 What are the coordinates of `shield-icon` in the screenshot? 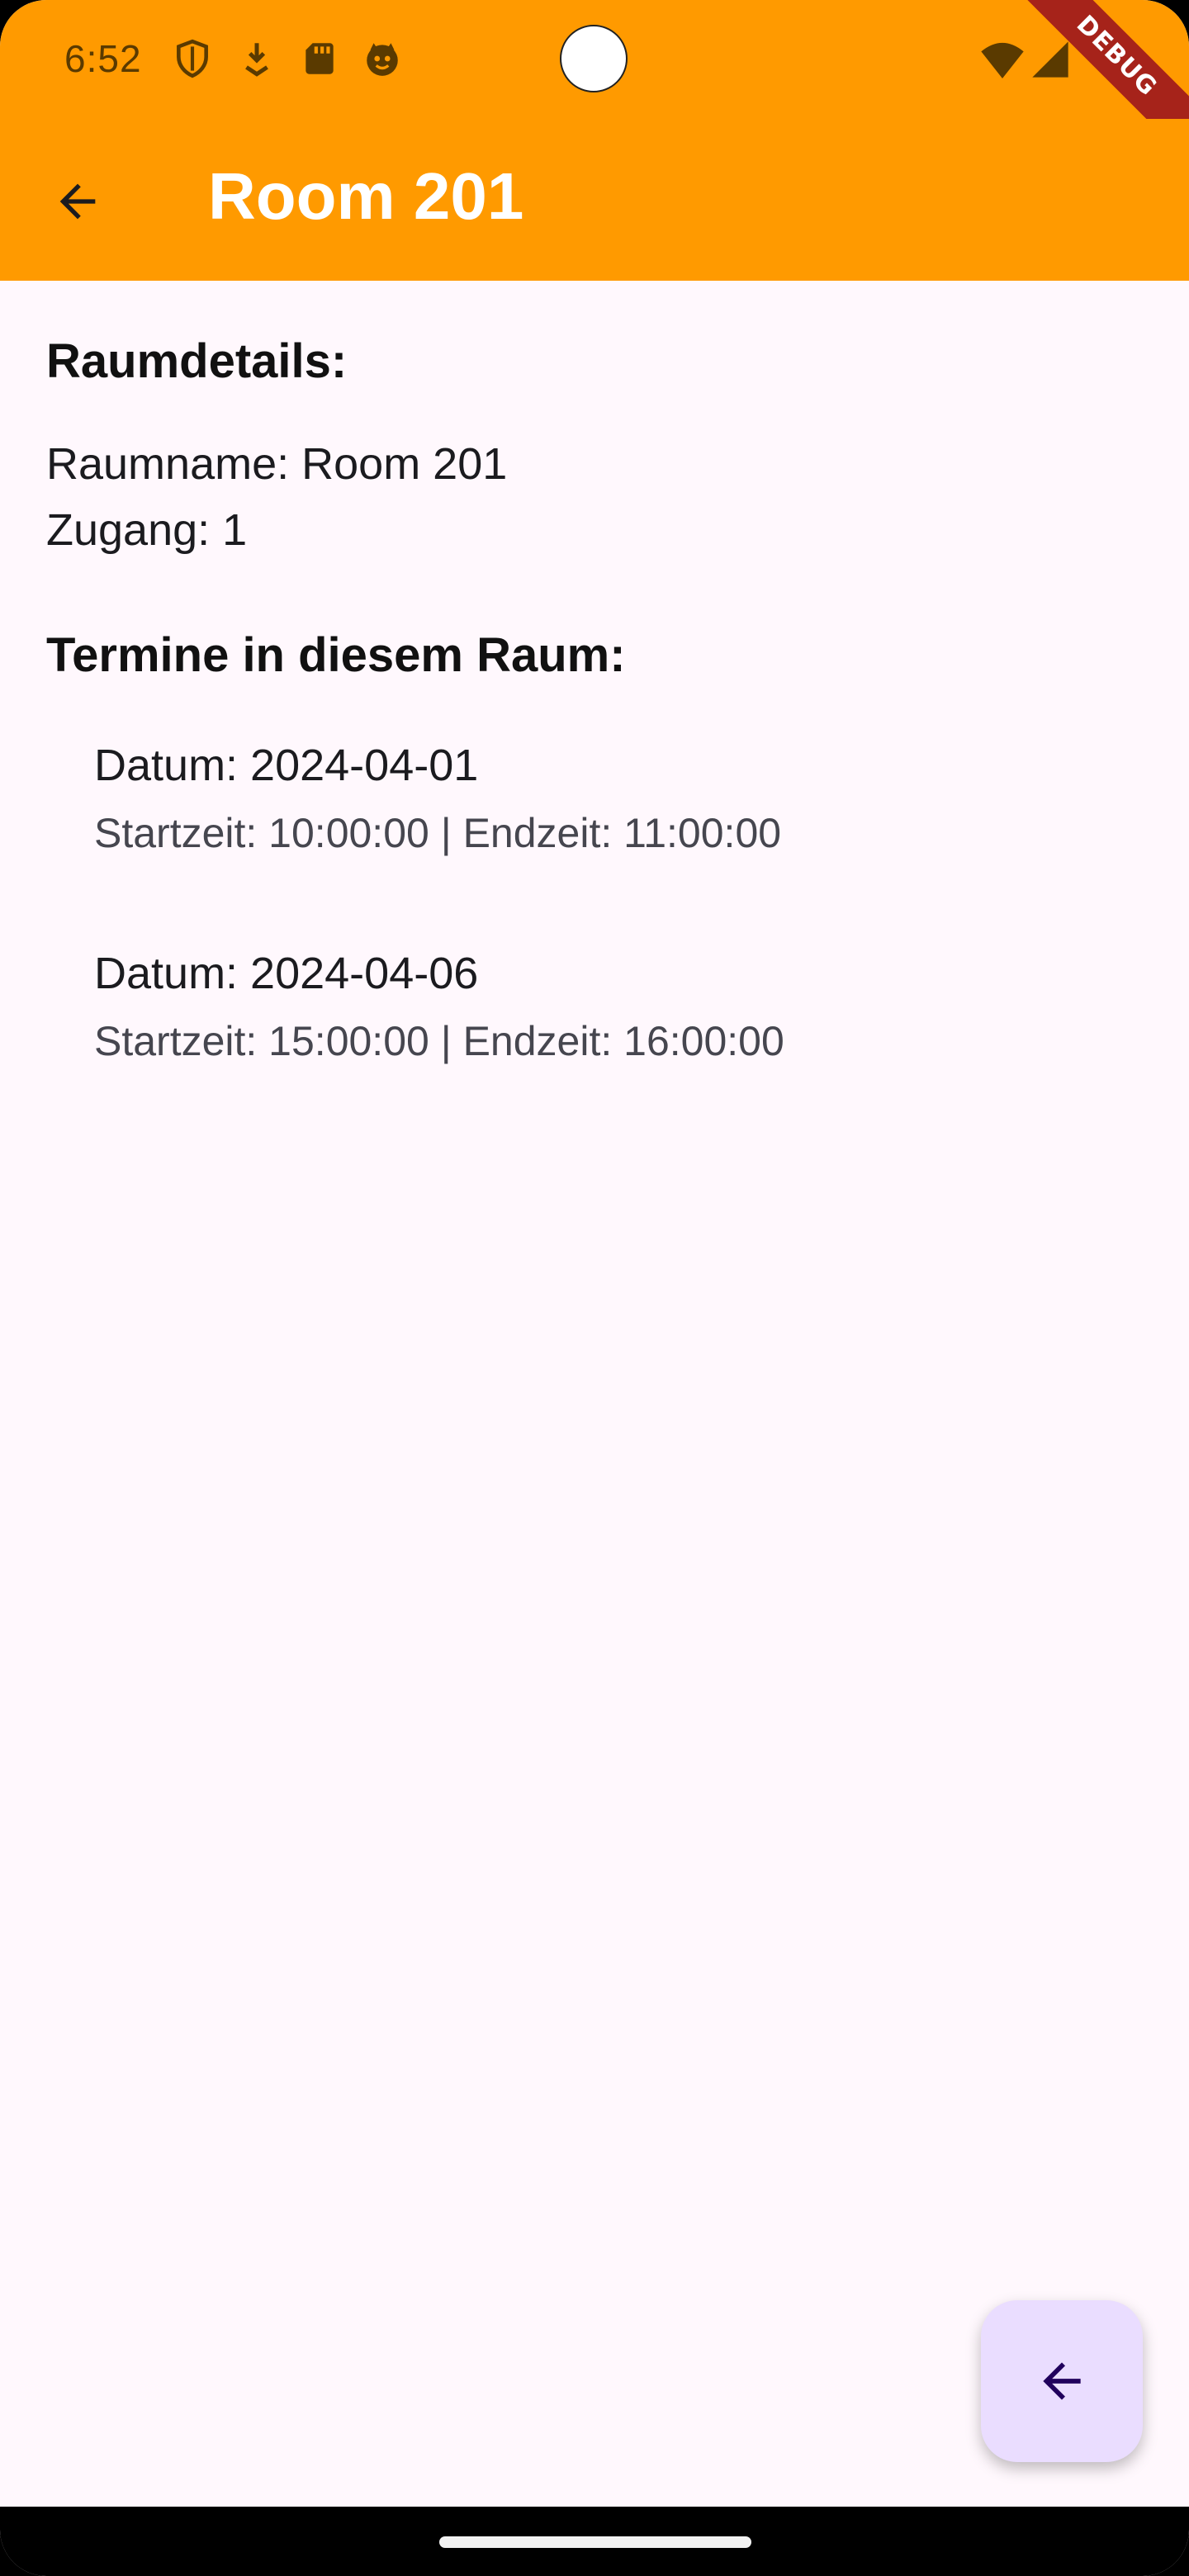 It's located at (192, 58).